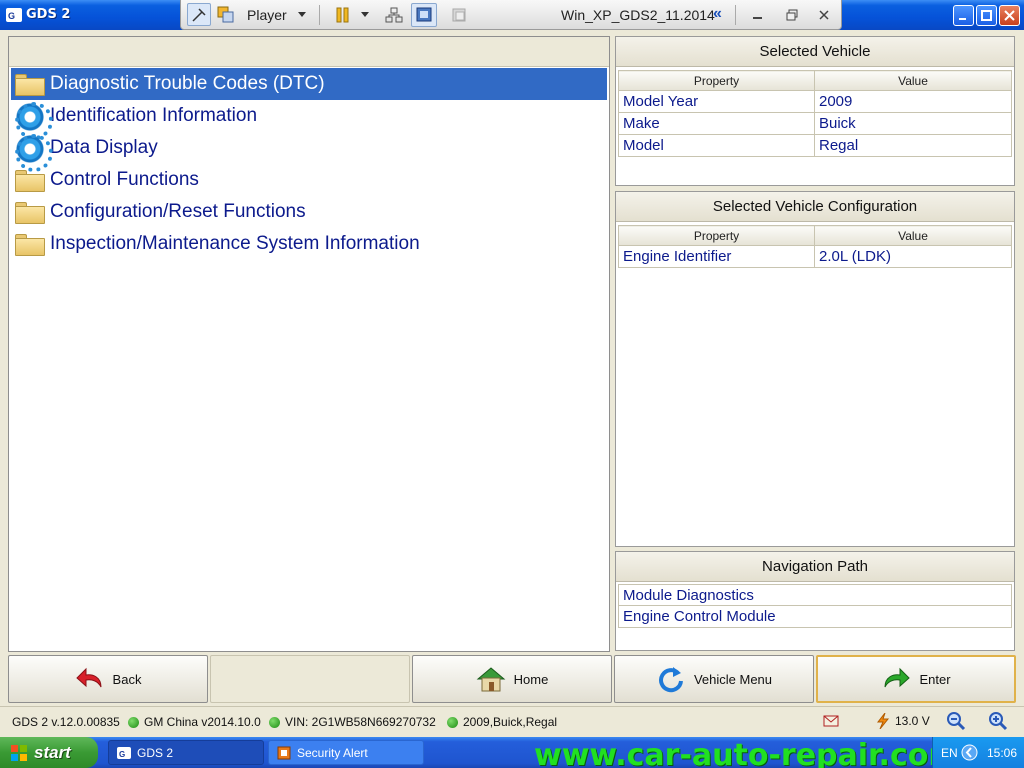 This screenshot has height=768, width=1024. Describe the element at coordinates (949, 753) in the screenshot. I see `language-indicator: EN` at that location.